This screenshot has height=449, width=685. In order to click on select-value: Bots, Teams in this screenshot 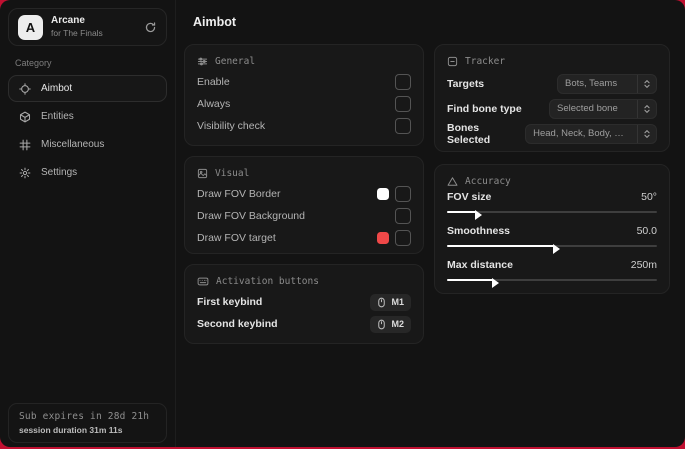, I will do `click(591, 83)`.